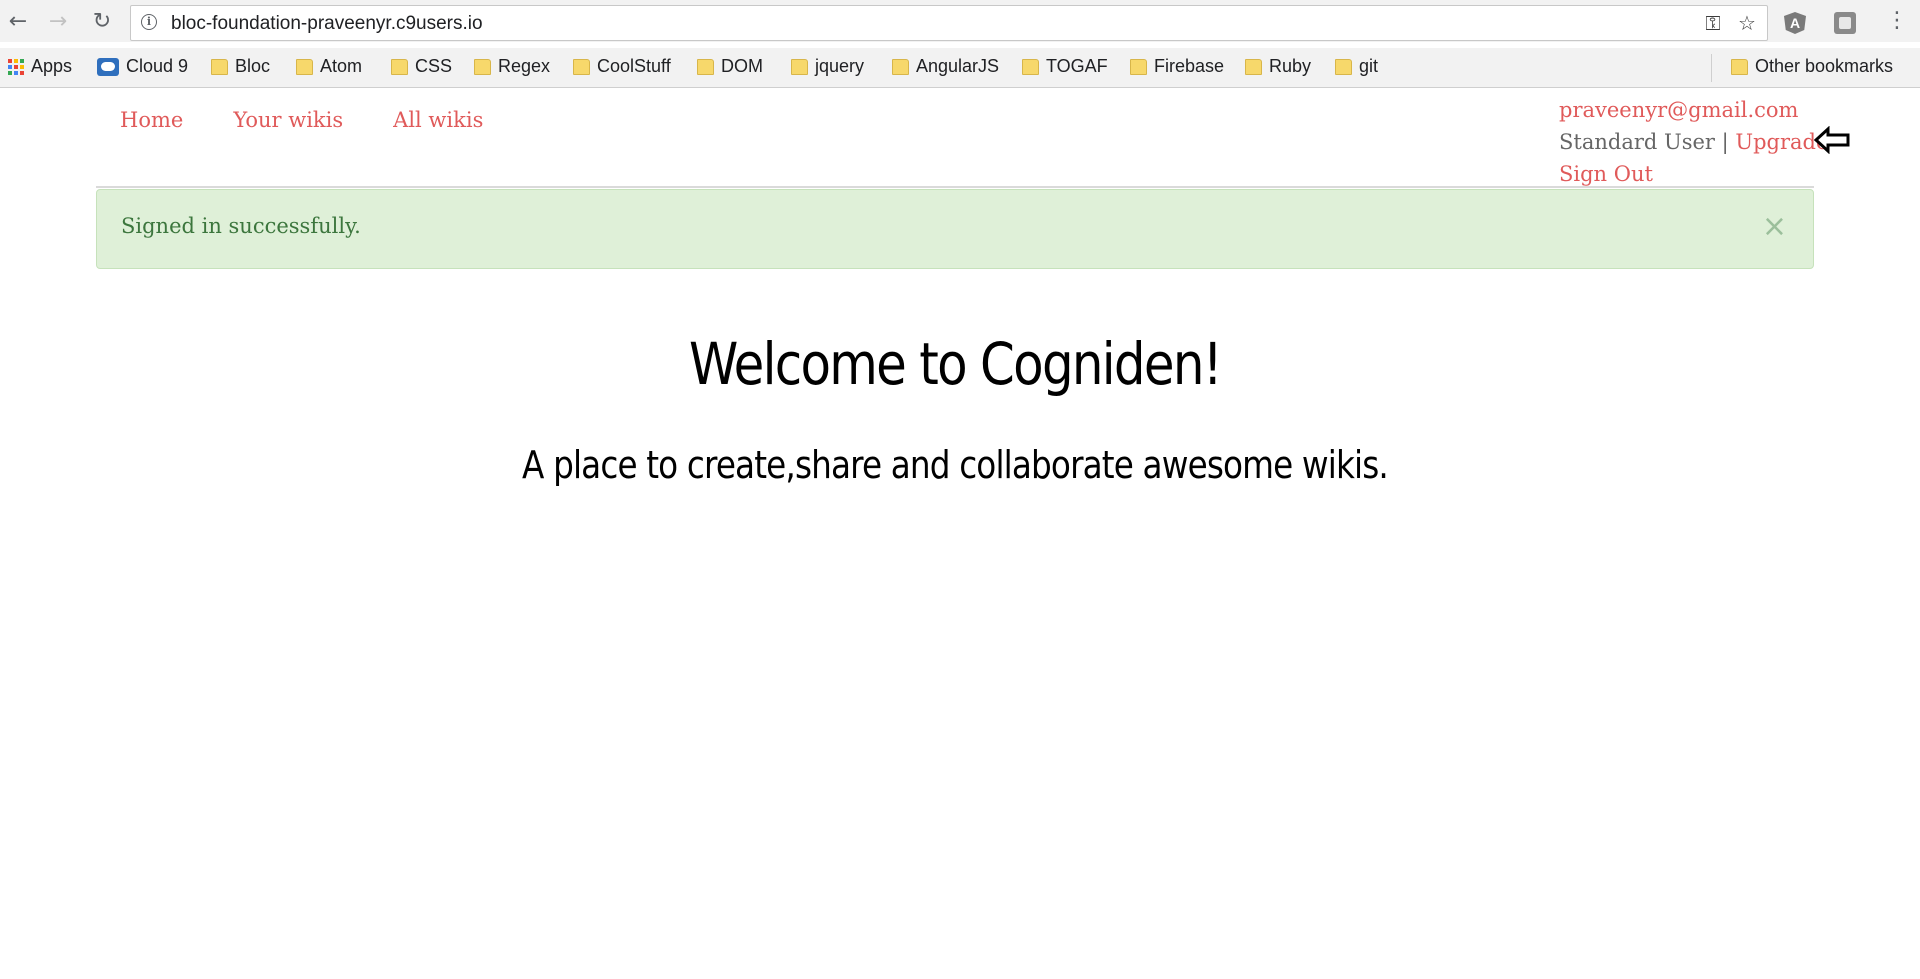 The image size is (1920, 979). I want to click on bookmark-label: Bloc, so click(253, 66).